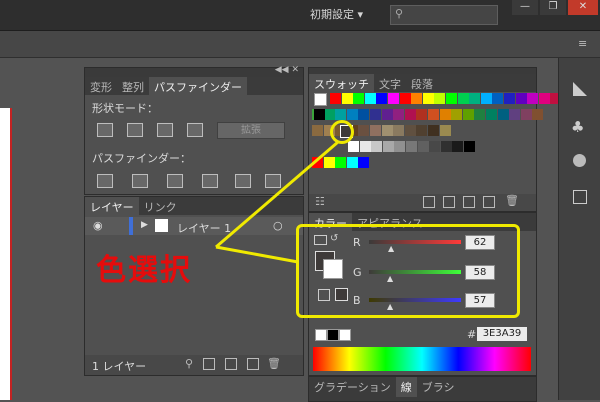 This screenshot has width=600, height=402. I want to click on annotation-label: 色選択, so click(144, 270).